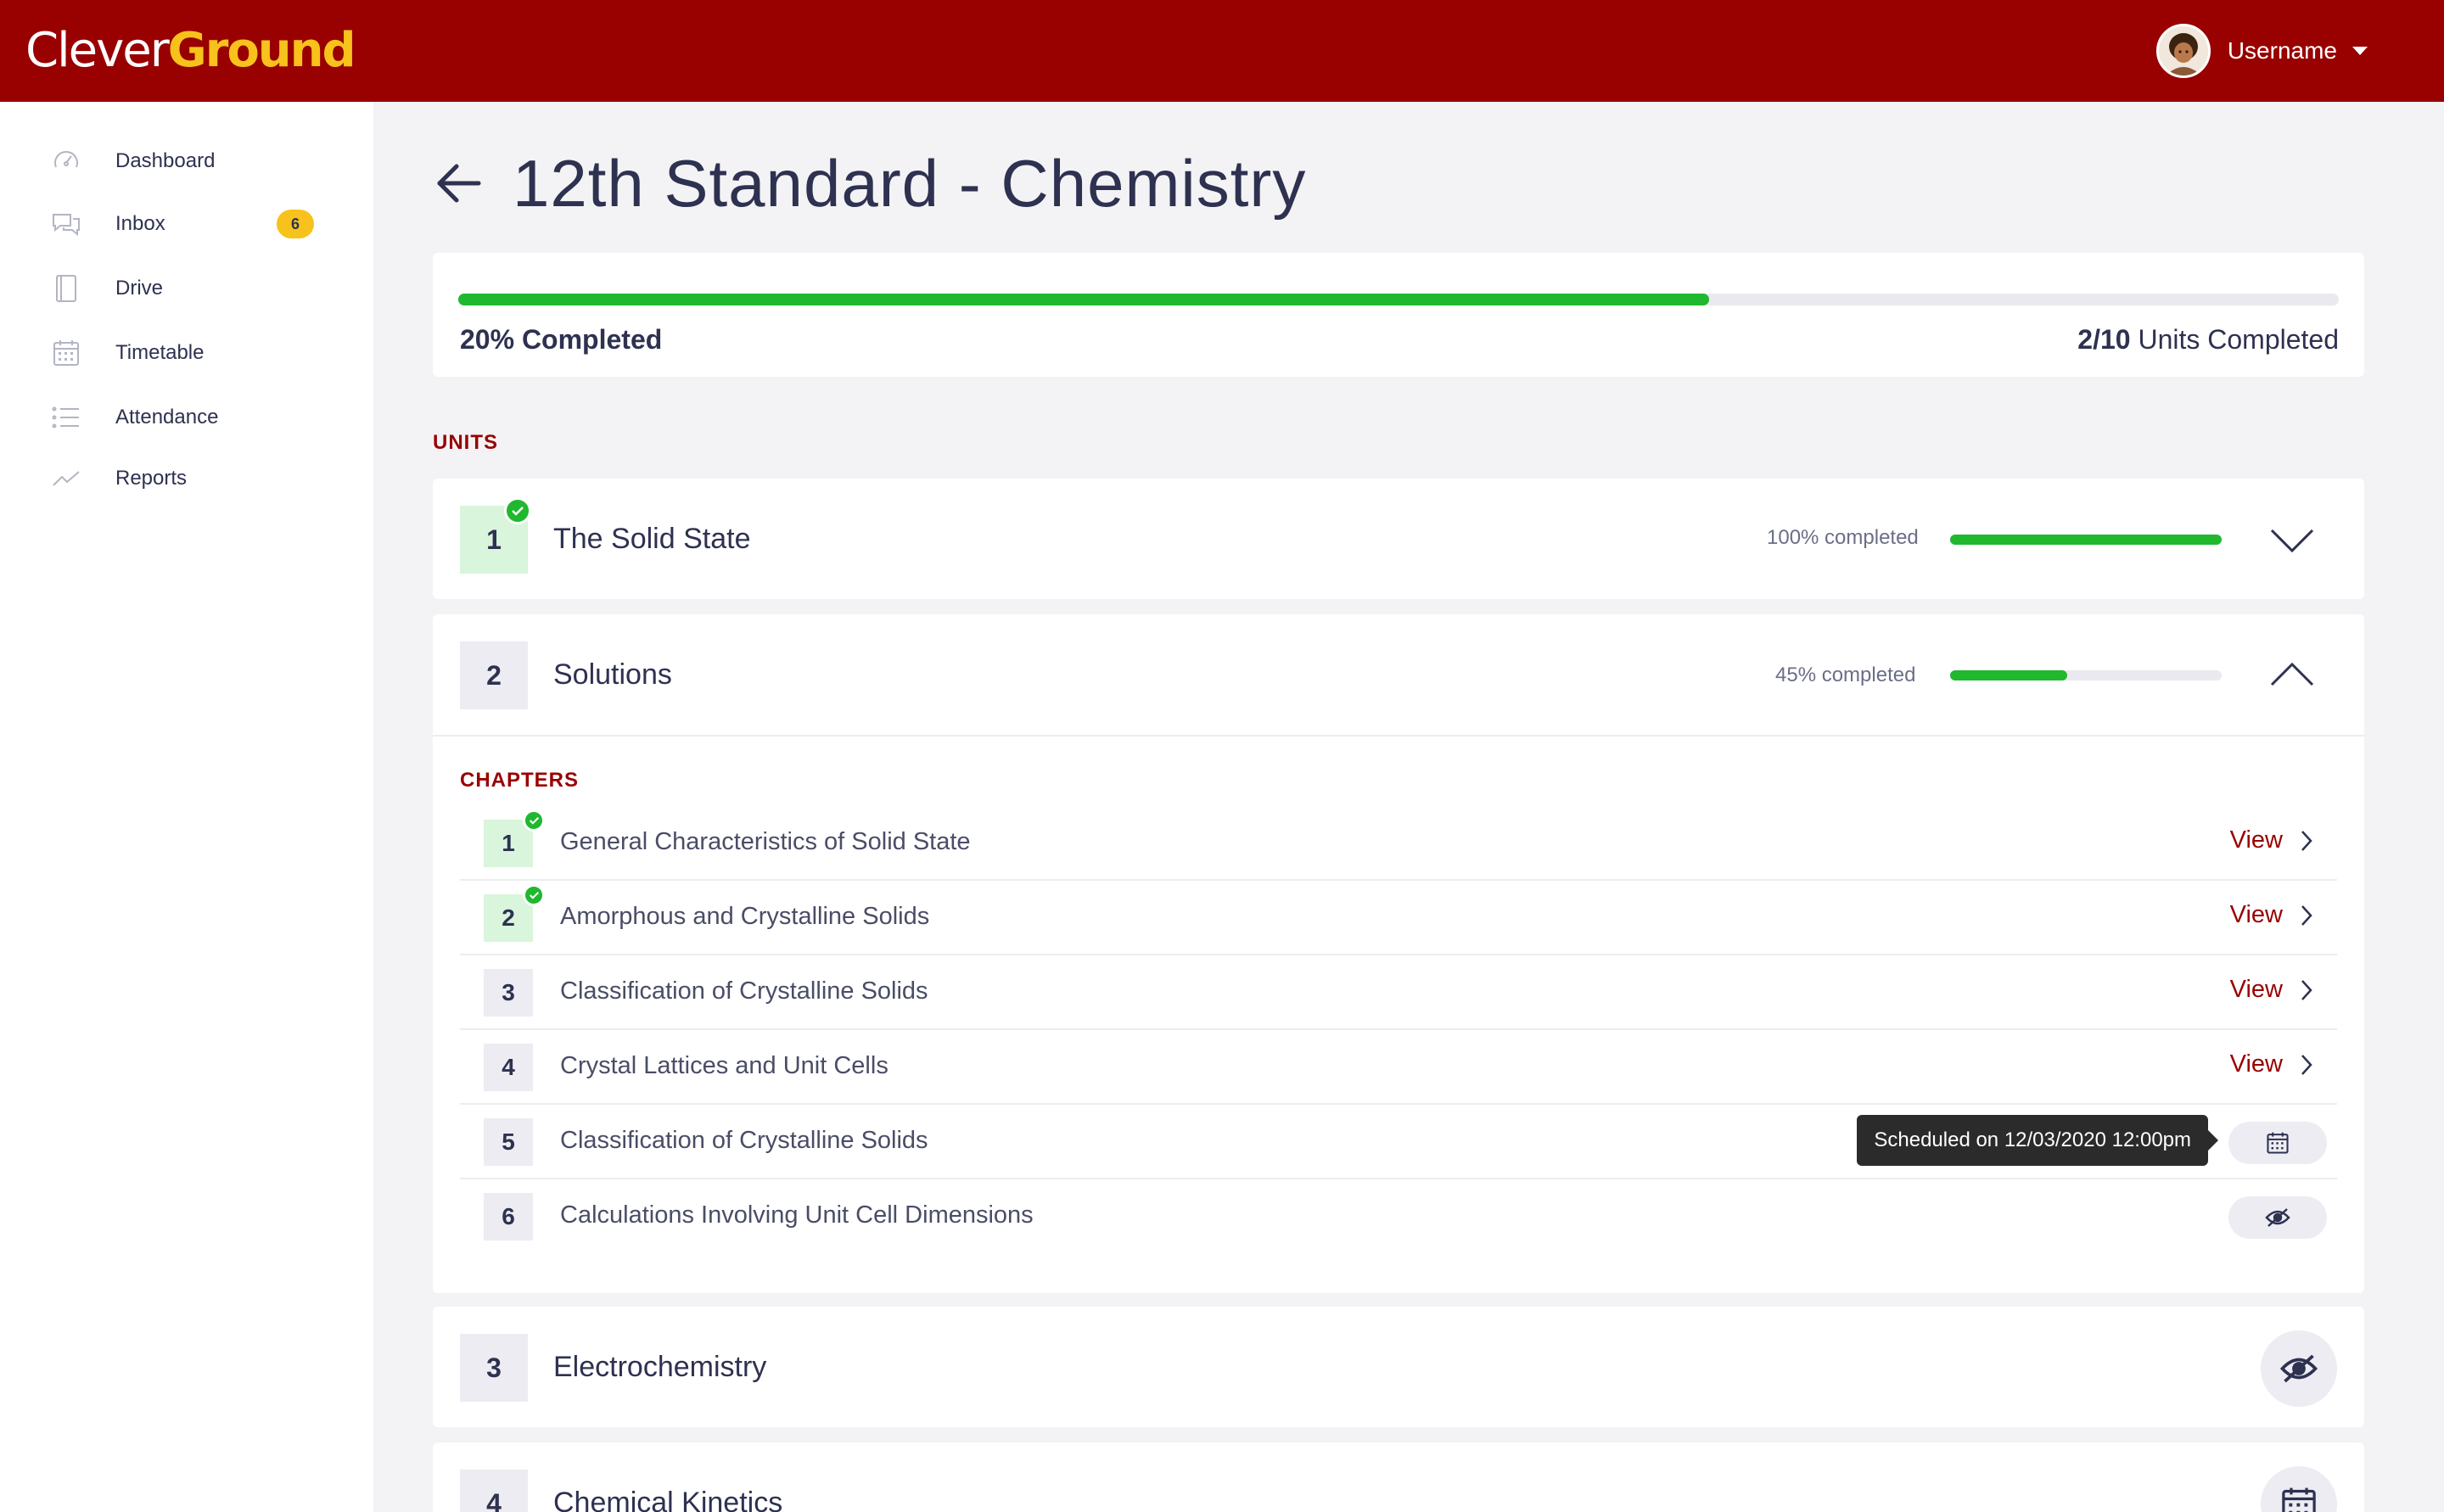 The image size is (2444, 1512). Describe the element at coordinates (1398, 539) in the screenshot. I see `unit-card: 1 The Solid State 100% completed` at that location.